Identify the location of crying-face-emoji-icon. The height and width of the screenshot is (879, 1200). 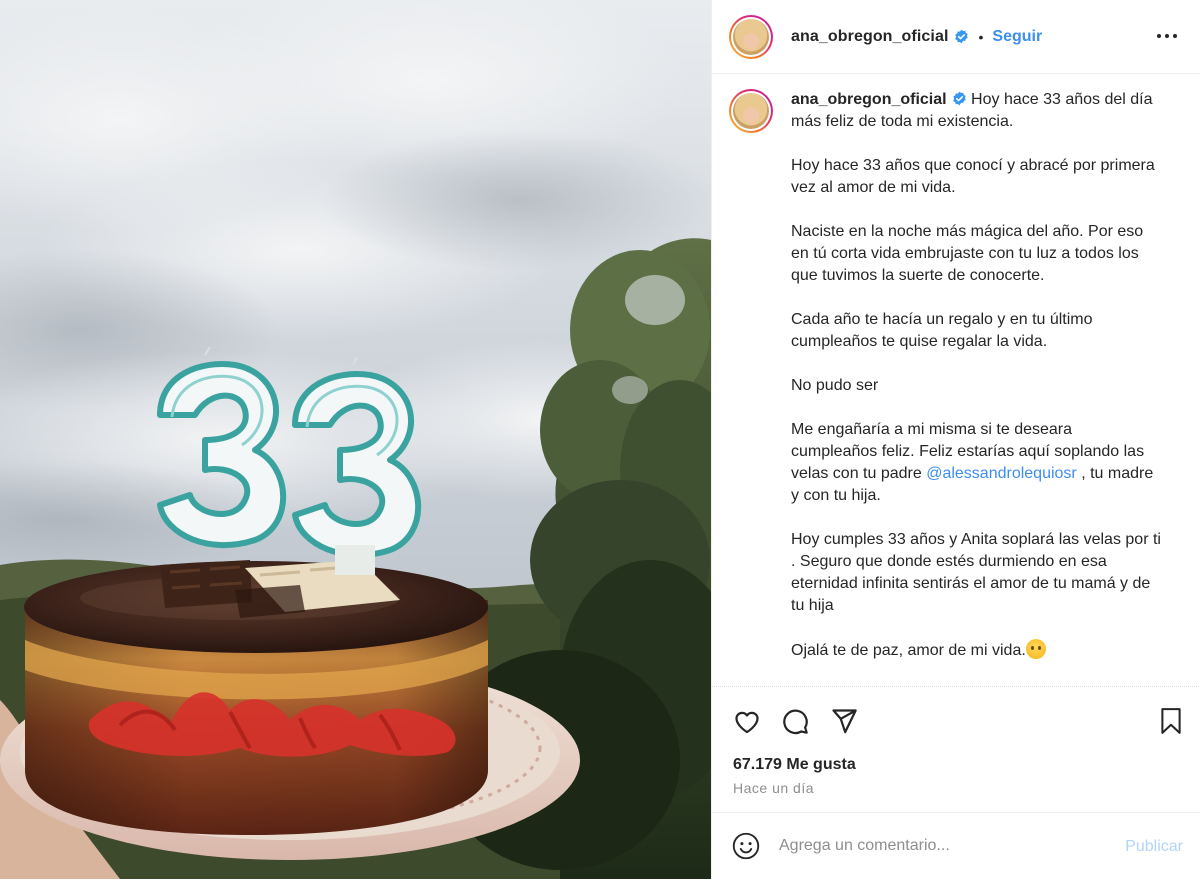
(1035, 649).